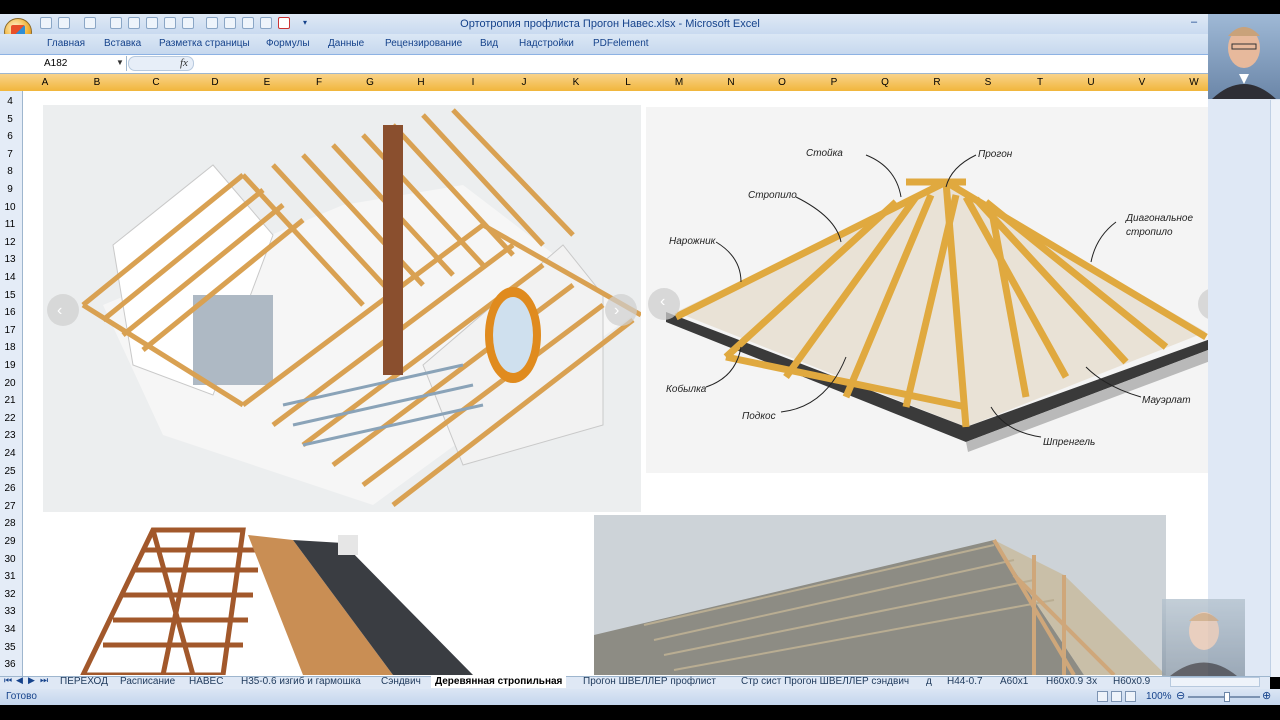  Describe the element at coordinates (1131, 681) in the screenshot. I see `sheet-tab-12: Н60х0.9` at that location.